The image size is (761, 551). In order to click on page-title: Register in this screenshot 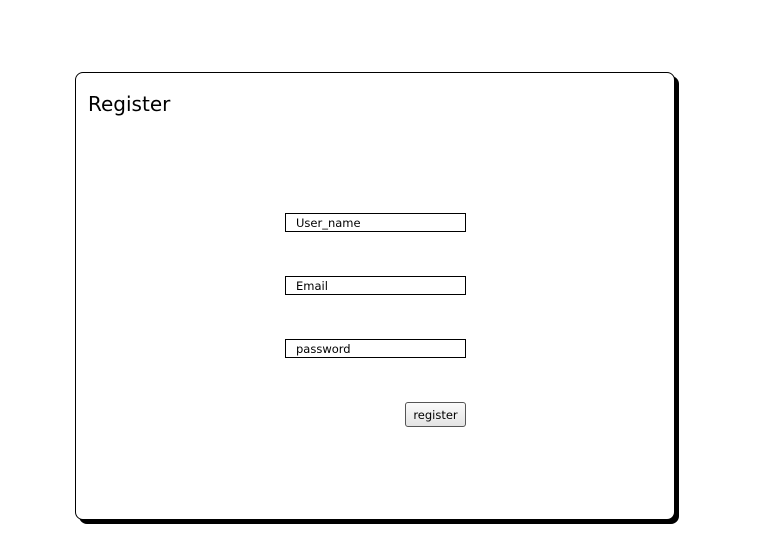, I will do `click(129, 104)`.